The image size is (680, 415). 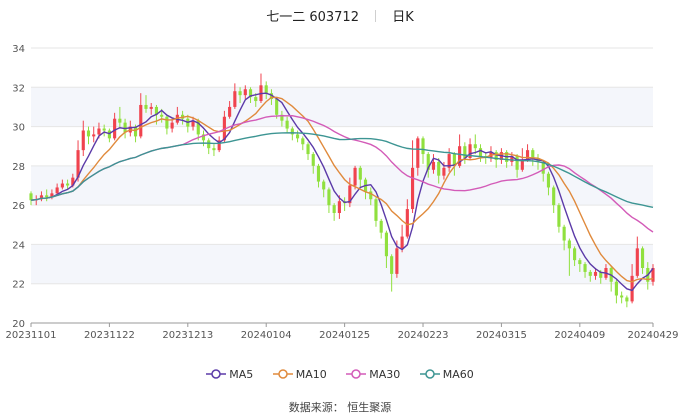 I want to click on legend-item-ma10: MA10, so click(x=299, y=374).